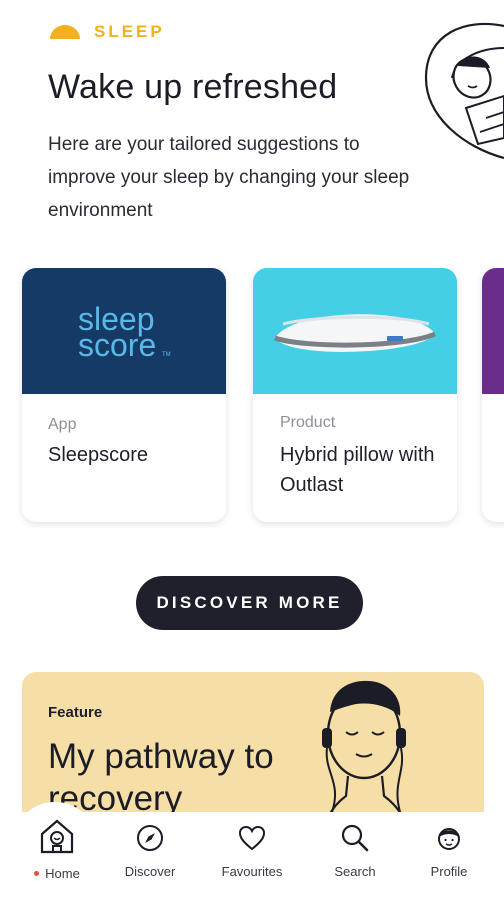 The image size is (504, 900). What do you see at coordinates (150, 857) in the screenshot?
I see `tab-discover: Discover` at bounding box center [150, 857].